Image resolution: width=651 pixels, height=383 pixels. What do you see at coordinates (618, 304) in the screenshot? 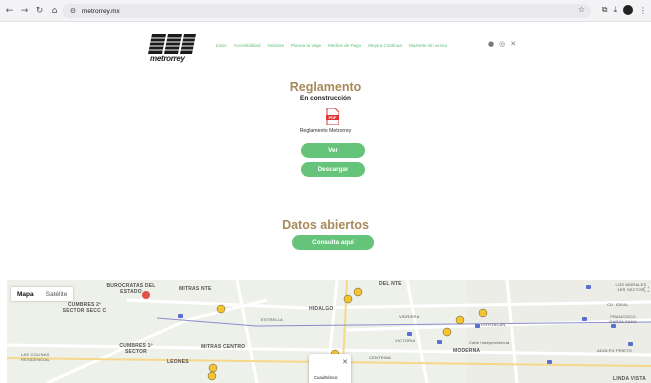
I see `map-label: CD. IDEAL` at bounding box center [618, 304].